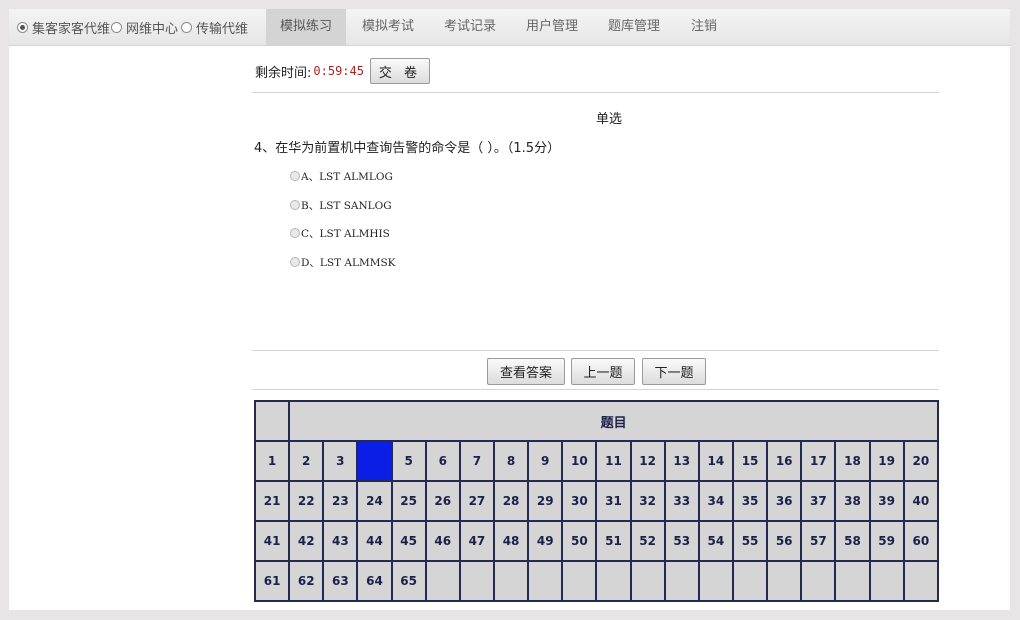 The image size is (1020, 620). I want to click on question-number-cell: 57, so click(818, 541).